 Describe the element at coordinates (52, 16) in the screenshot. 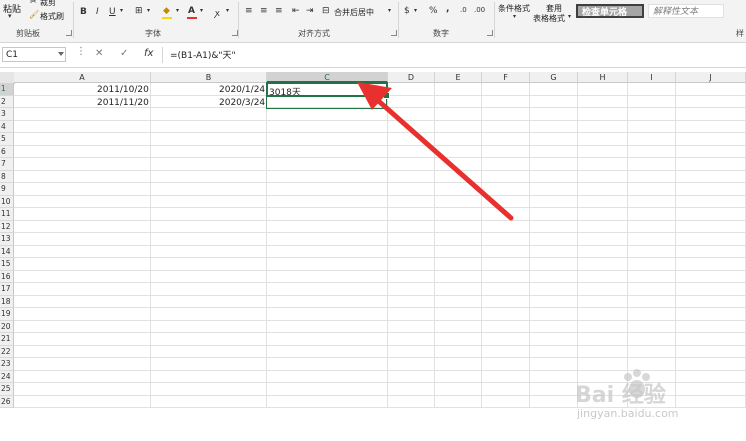

I see `format-painter-button: 格式刷` at that location.